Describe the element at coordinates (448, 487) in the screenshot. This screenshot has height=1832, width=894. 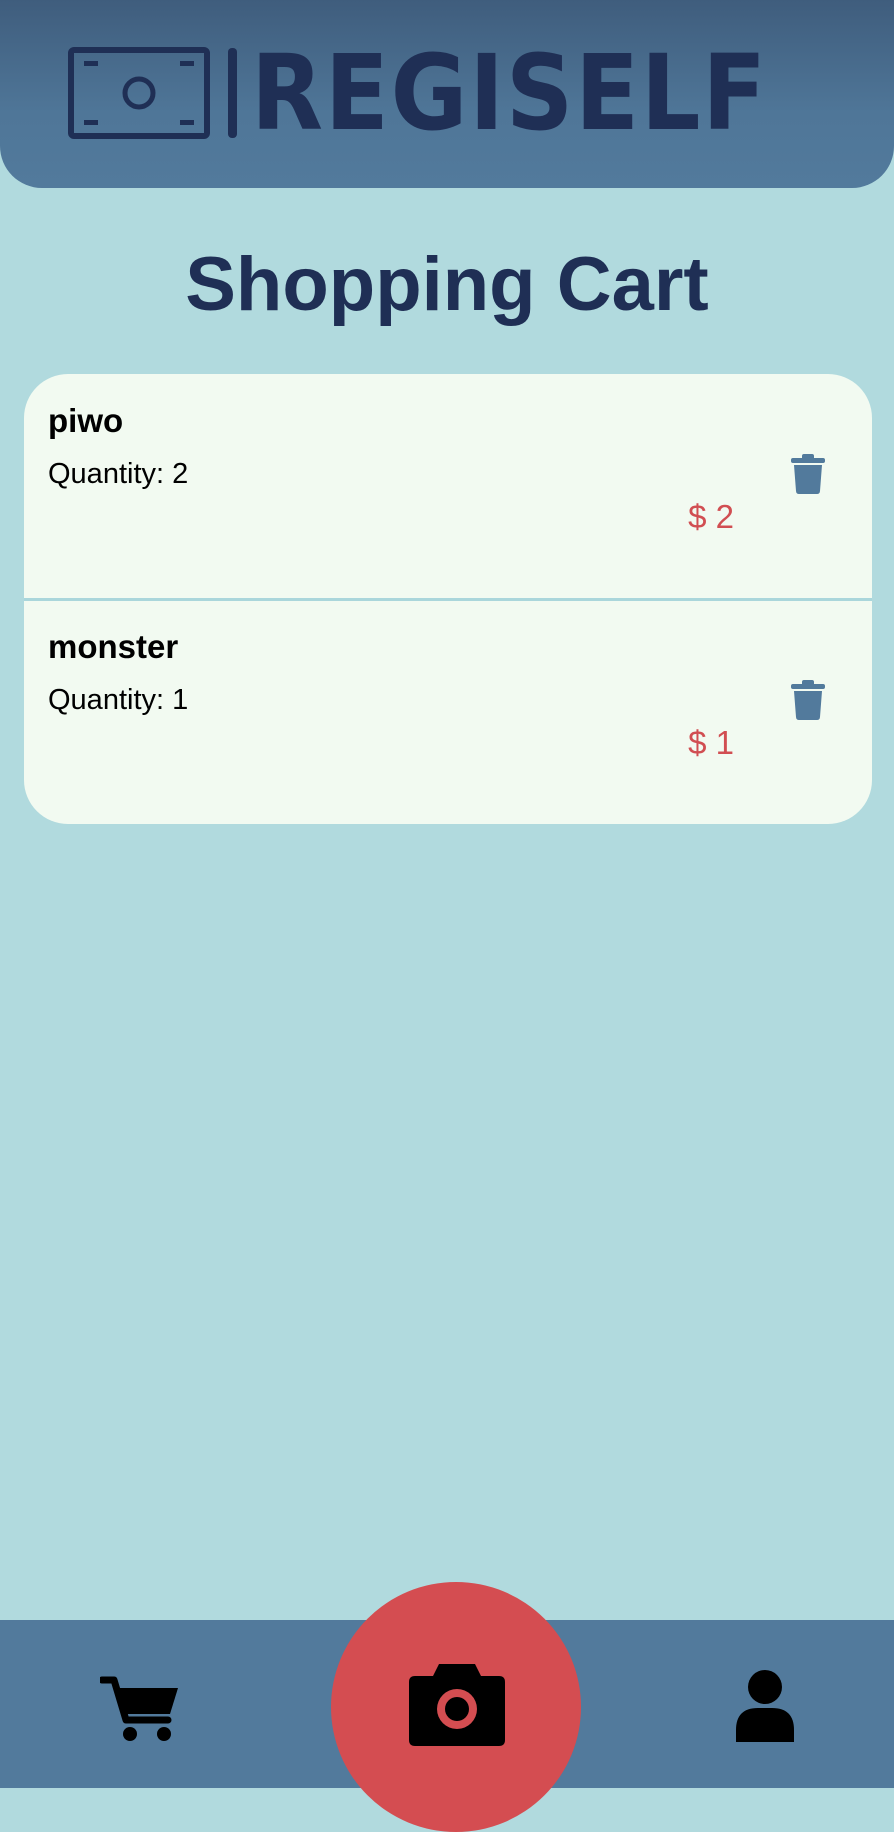
I see `cart-item: piwo Quantity: 2 $ 2` at that location.